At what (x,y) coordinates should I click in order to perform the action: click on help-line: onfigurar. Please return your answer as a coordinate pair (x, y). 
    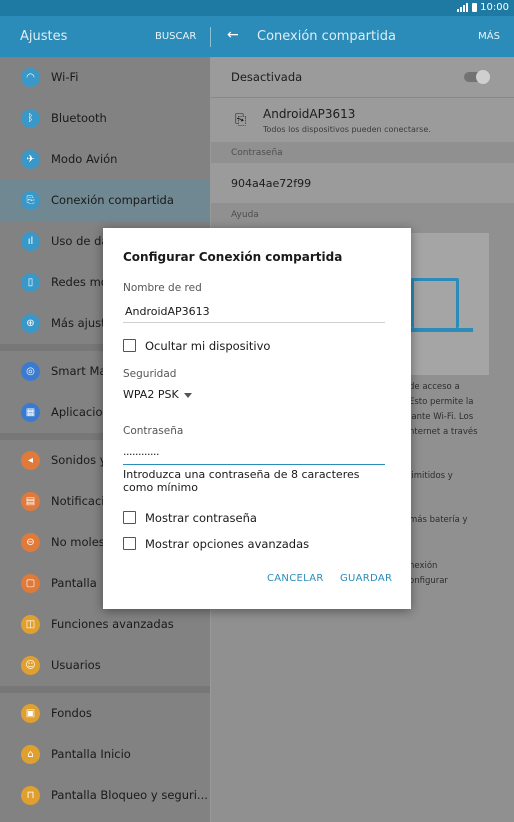
    Looking at the image, I should click on (428, 581).